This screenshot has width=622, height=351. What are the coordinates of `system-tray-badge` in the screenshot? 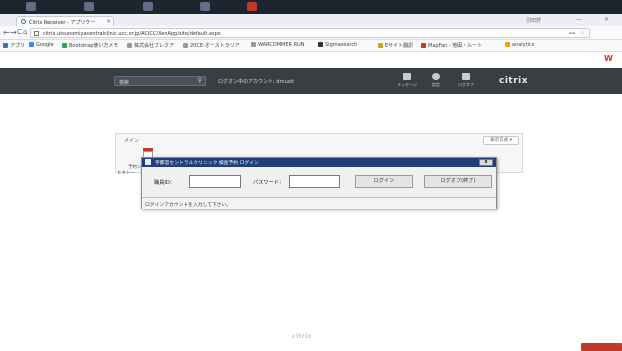 It's located at (601, 347).